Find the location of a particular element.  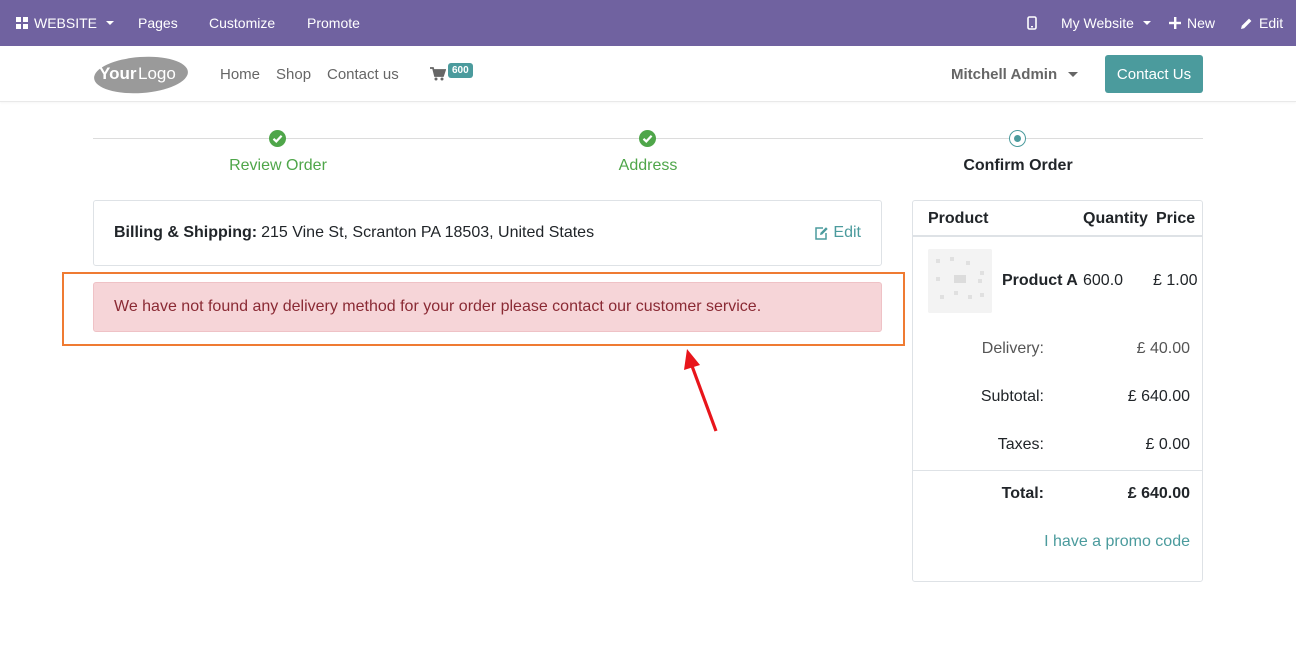

nav-shop-label: Shop is located at coordinates (294, 74).